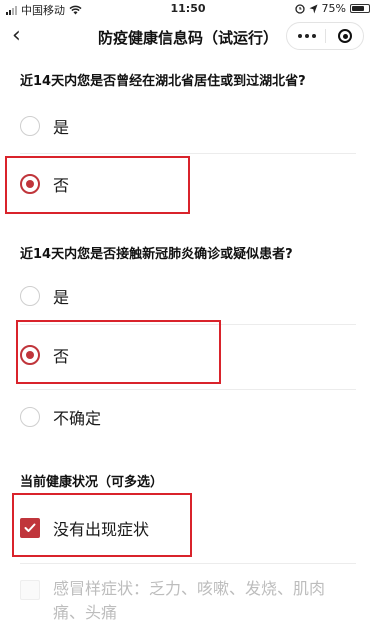 Image resolution: width=376 pixels, height=625 pixels. Describe the element at coordinates (188, 417) in the screenshot. I see `question2-option-unsure: 不确定` at that location.